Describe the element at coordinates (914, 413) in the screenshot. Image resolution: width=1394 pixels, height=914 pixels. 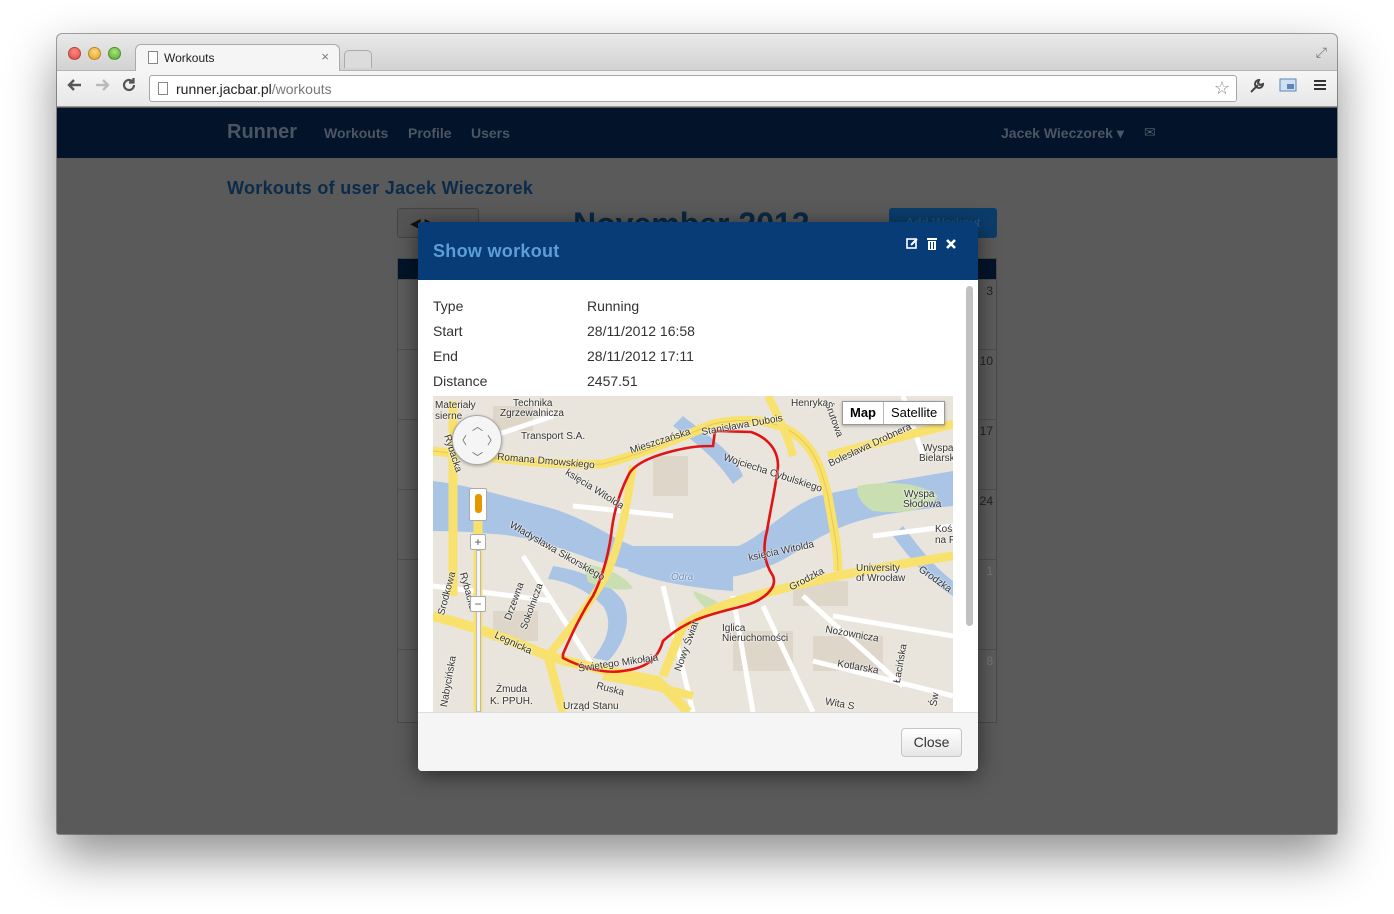
I see `map-type-satellite-button: Satellite` at that location.